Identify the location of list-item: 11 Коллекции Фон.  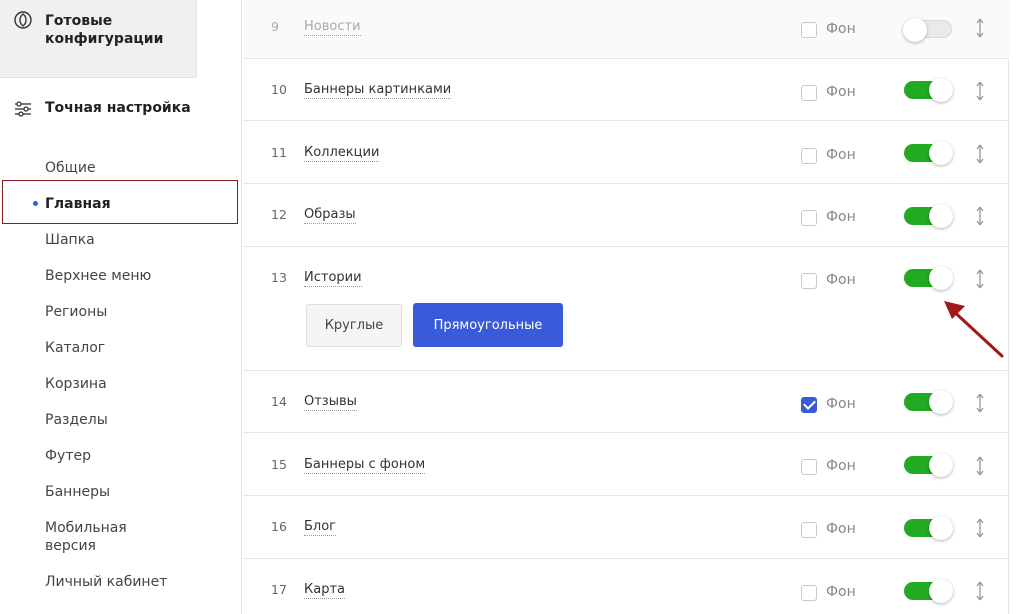
(626, 152).